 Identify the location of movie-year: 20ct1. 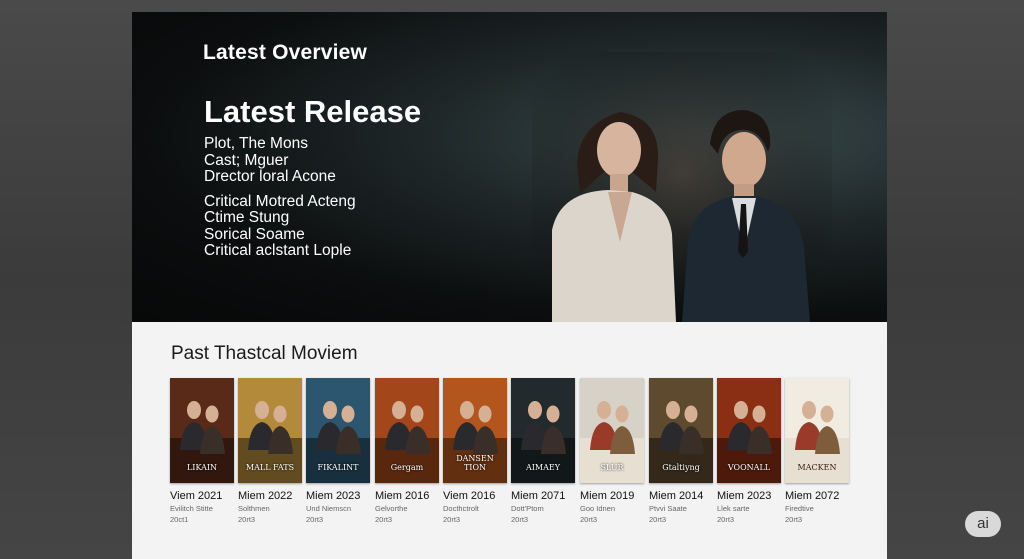
(179, 519).